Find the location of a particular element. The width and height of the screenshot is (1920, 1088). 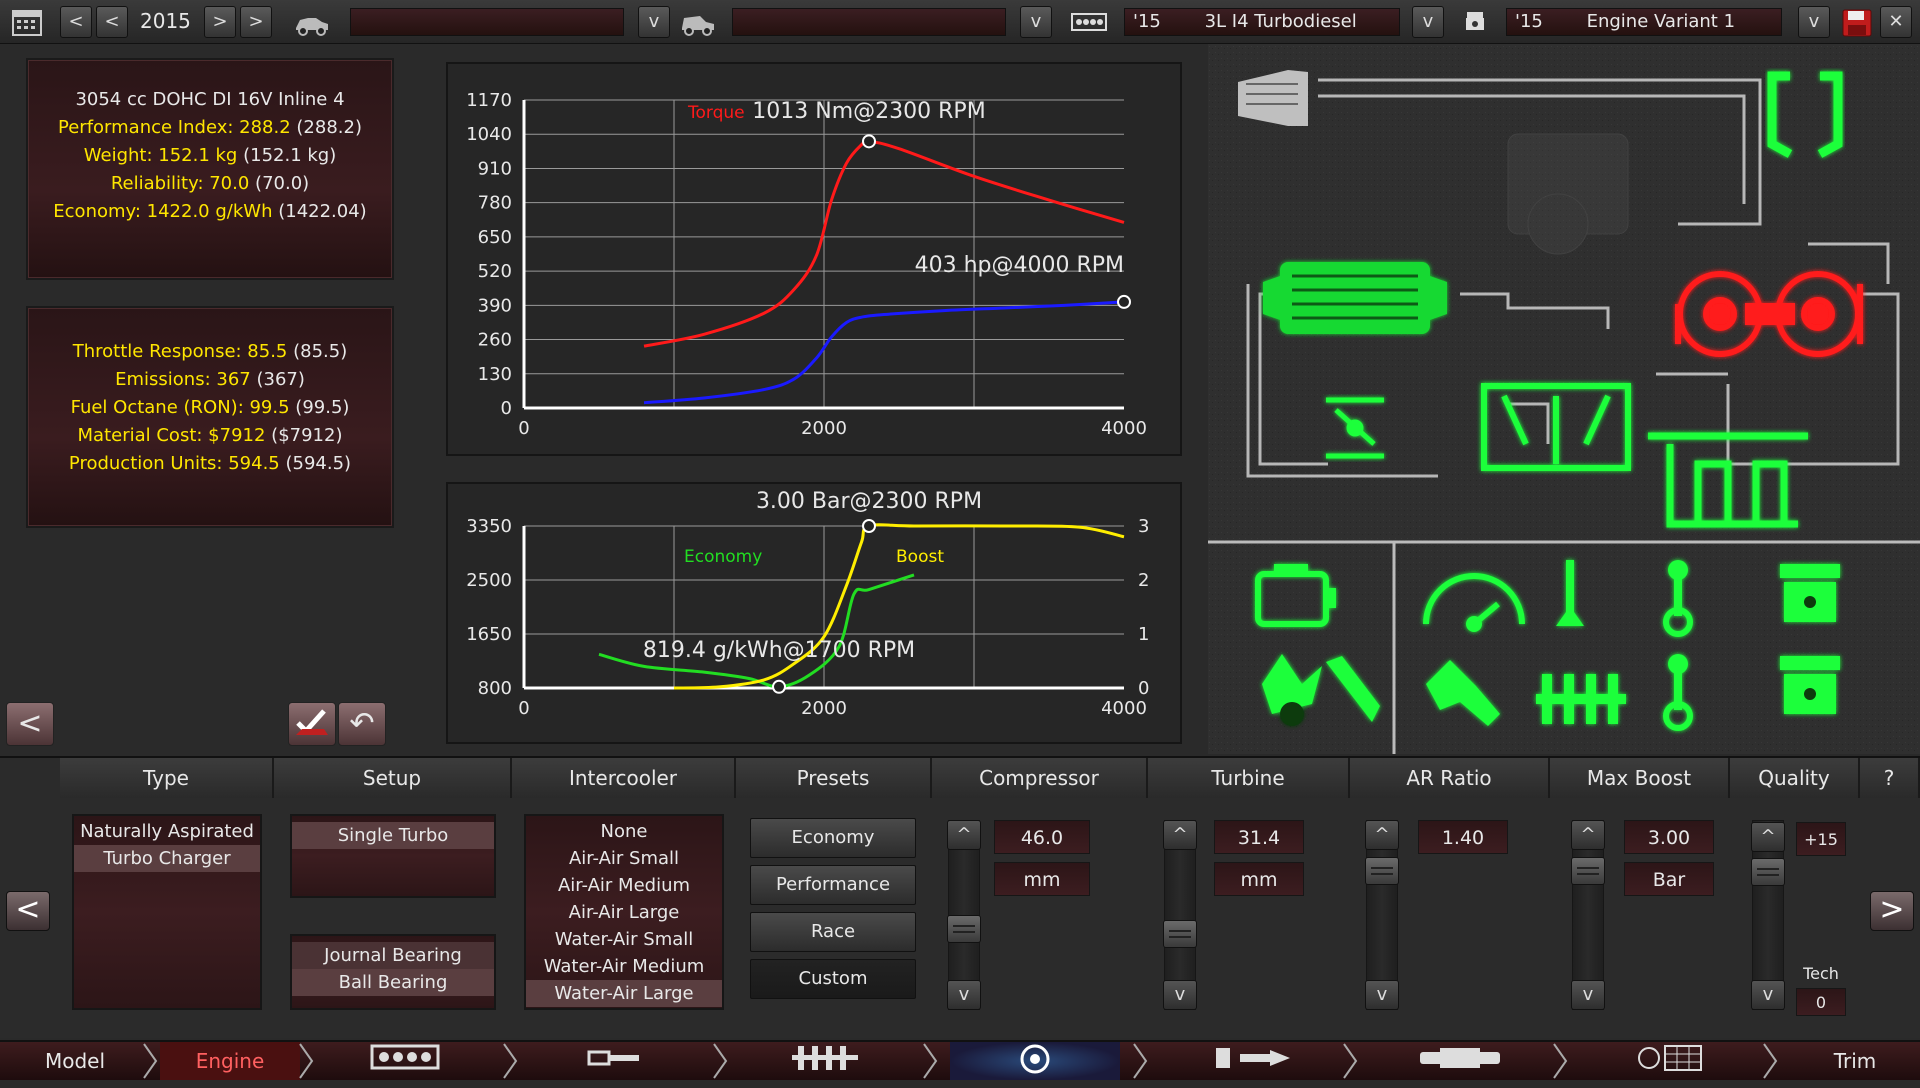

bottom-nav-bar: Model Engine Trim is located at coordinates (960, 1060).